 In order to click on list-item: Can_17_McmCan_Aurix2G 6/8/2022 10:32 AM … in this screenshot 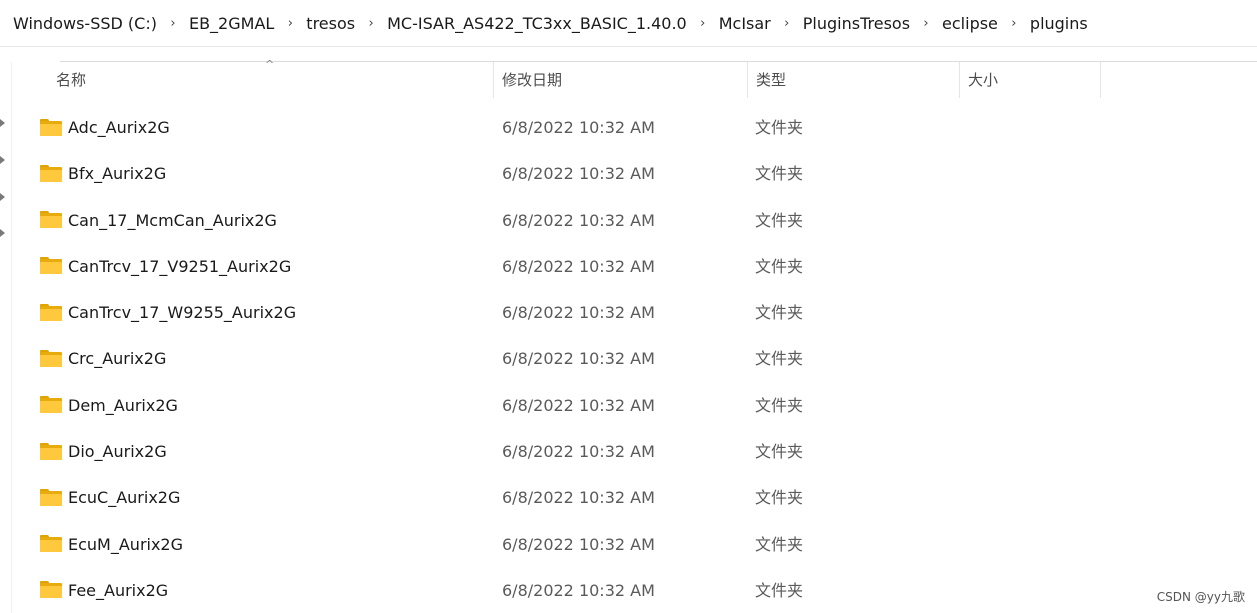, I will do `click(628, 221)`.